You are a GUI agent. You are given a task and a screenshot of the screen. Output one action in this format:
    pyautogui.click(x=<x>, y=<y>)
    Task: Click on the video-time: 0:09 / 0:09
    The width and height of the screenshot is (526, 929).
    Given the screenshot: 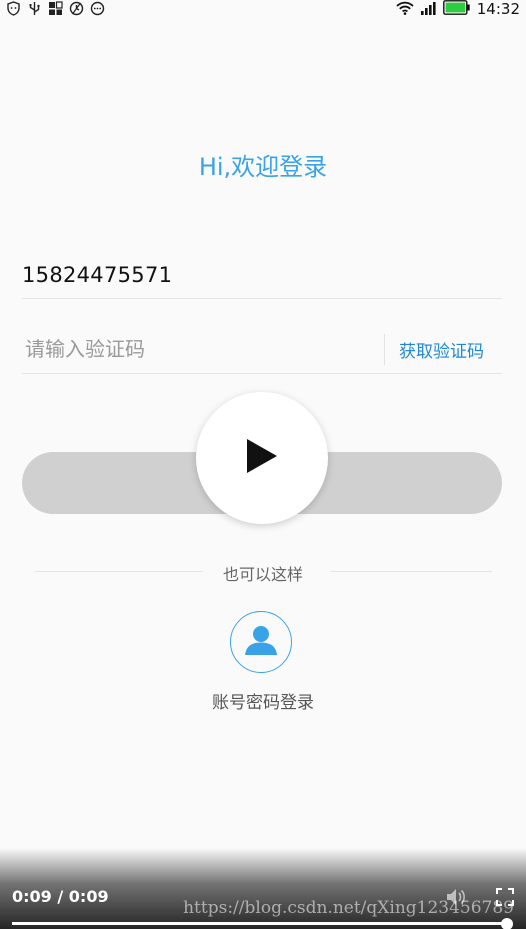 What is the action you would take?
    pyautogui.click(x=60, y=896)
    